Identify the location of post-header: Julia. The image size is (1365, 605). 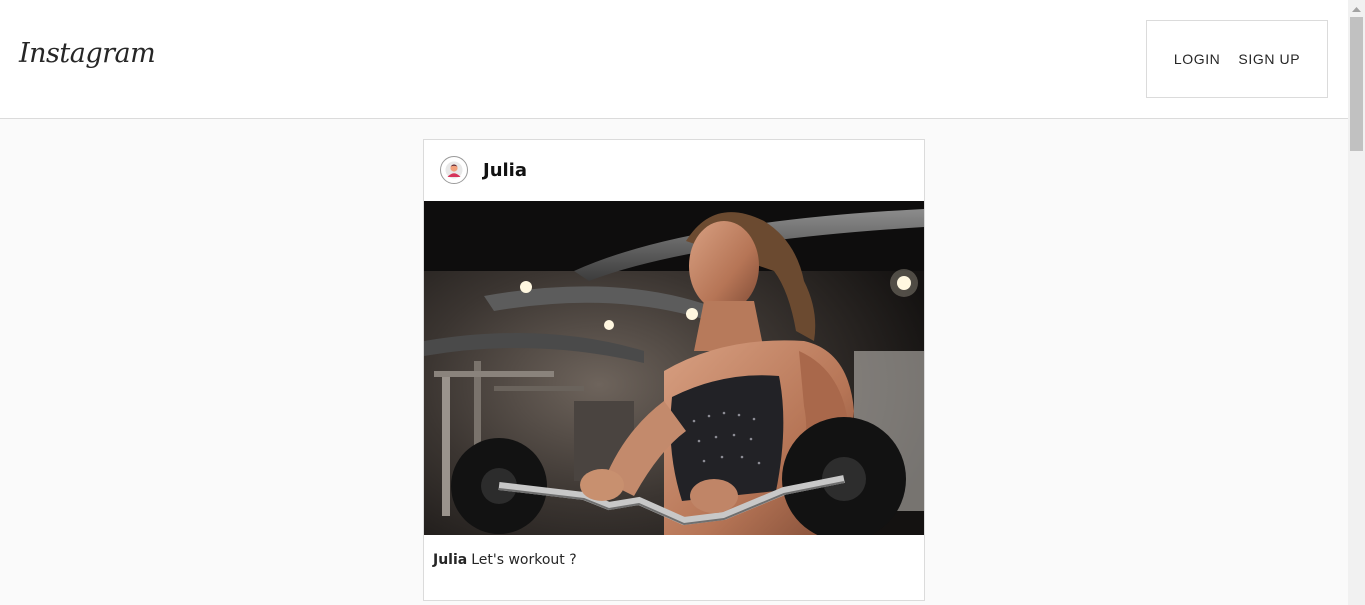
(674, 170).